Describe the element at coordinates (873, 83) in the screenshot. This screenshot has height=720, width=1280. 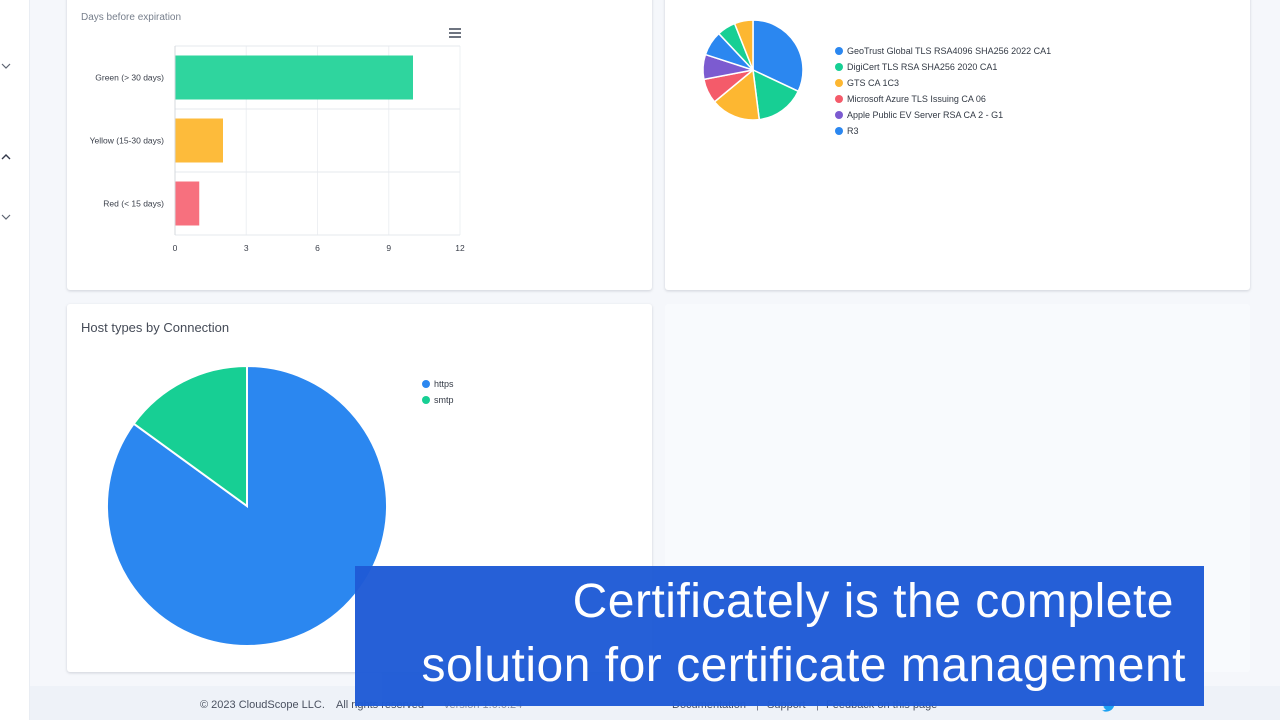
I see `legend-label: GTS CA 1C3` at that location.